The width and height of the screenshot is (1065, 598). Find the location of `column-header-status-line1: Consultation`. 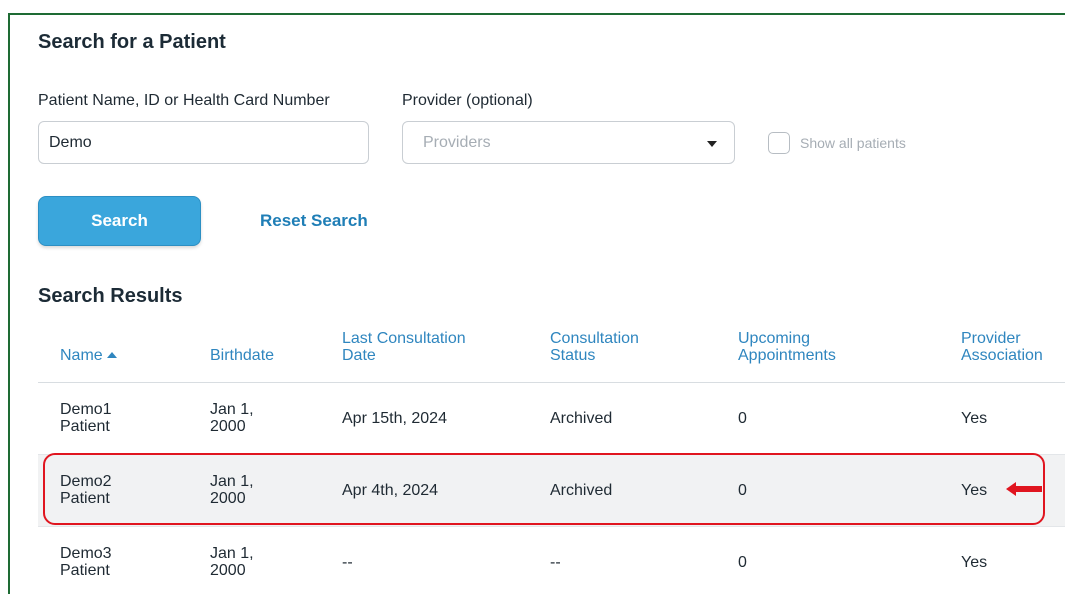

column-header-status-line1: Consultation is located at coordinates (594, 338).